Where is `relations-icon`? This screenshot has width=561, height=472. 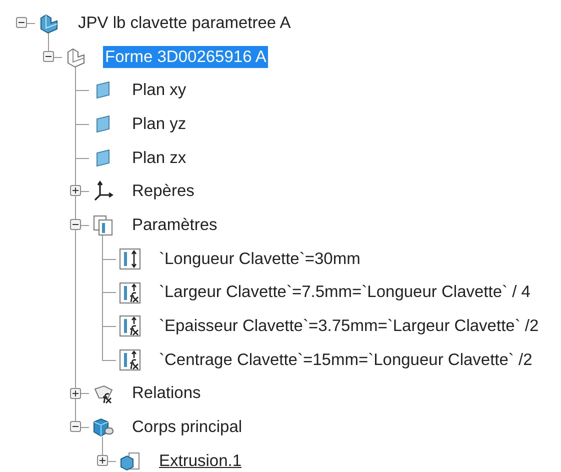
relations-icon is located at coordinates (103, 393).